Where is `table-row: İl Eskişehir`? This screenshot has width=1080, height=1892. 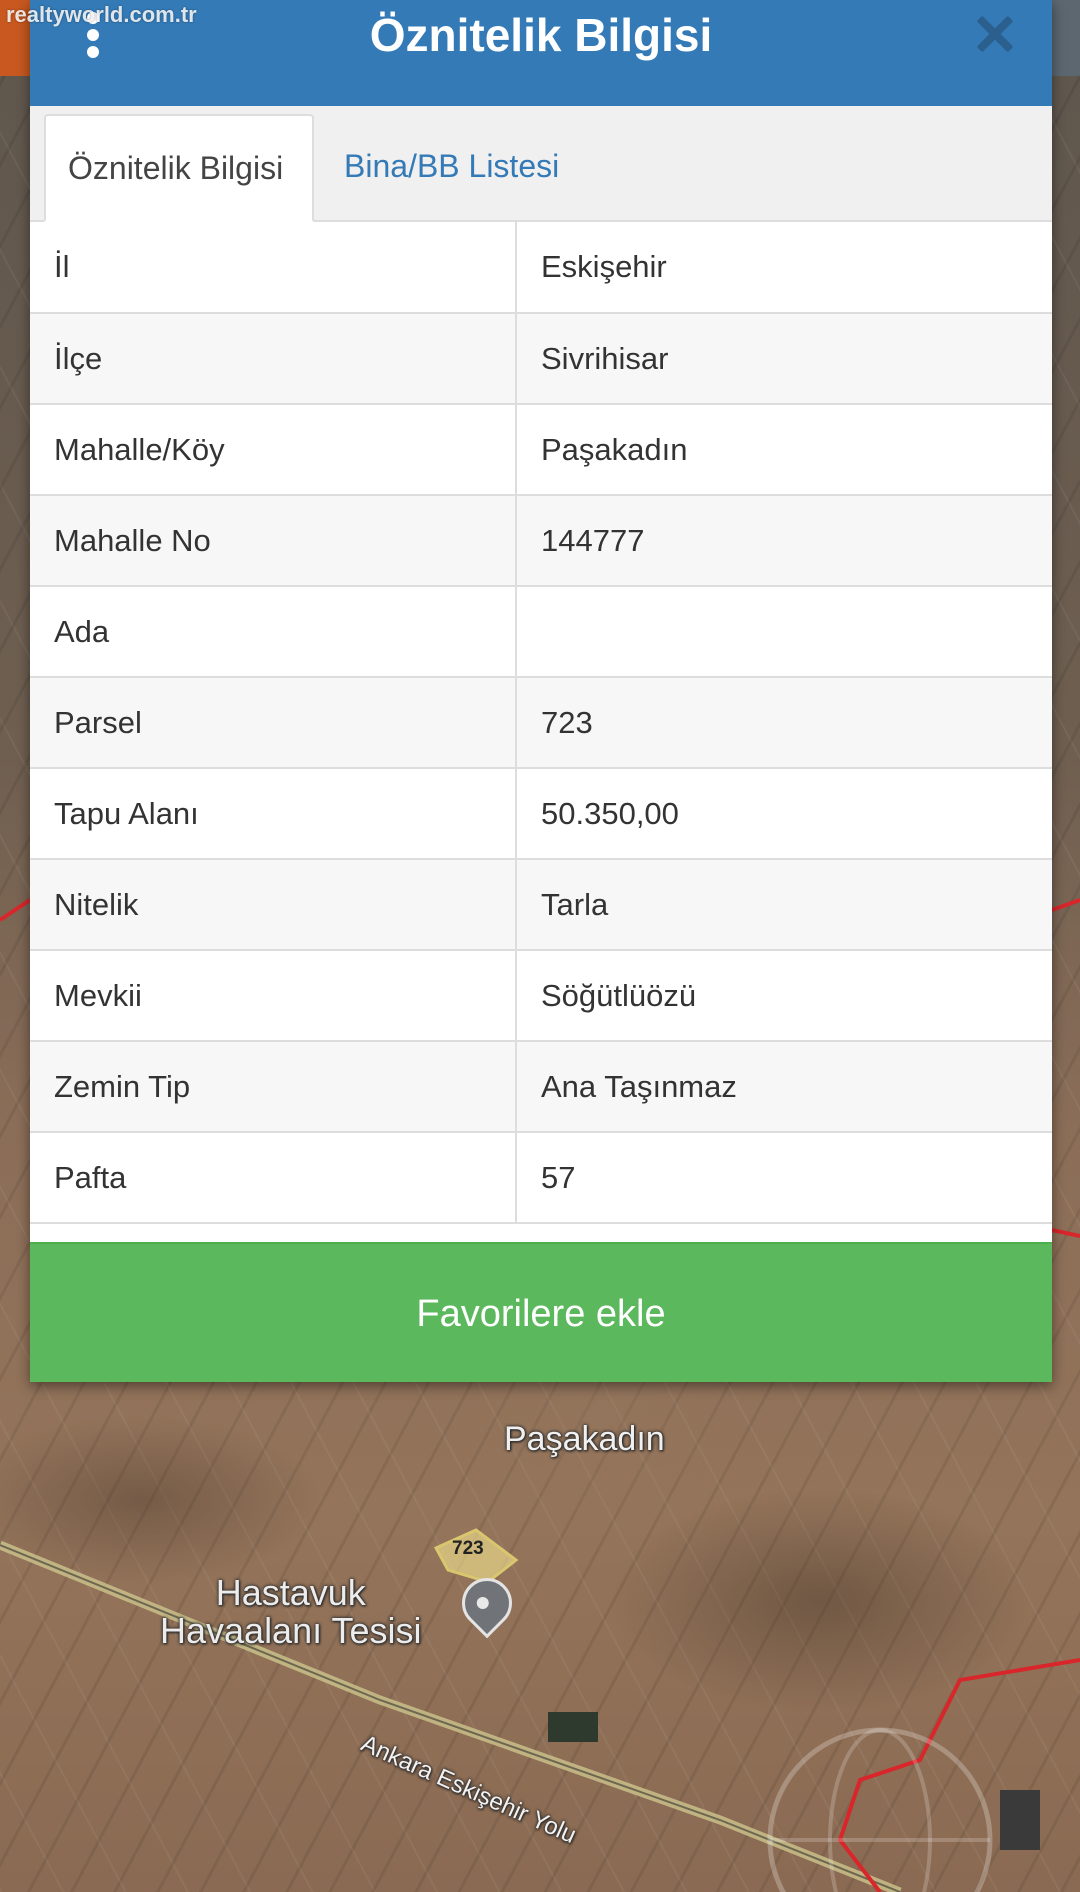
table-row: İl Eskişehir is located at coordinates (541, 268).